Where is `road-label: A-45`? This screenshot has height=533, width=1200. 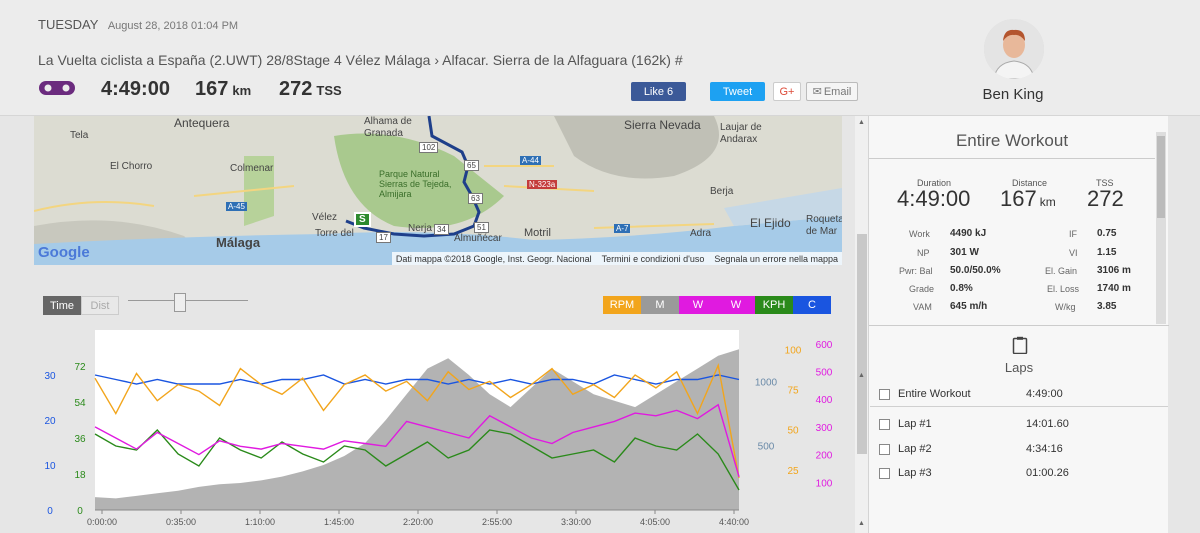 road-label: A-45 is located at coordinates (236, 206).